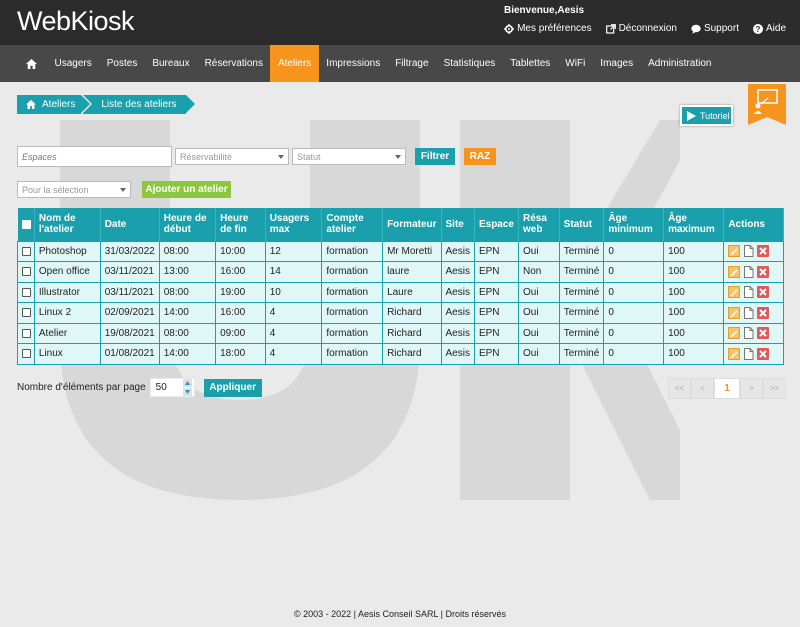 The image size is (800, 627). I want to click on nav-usagers: Usagers, so click(73, 63).